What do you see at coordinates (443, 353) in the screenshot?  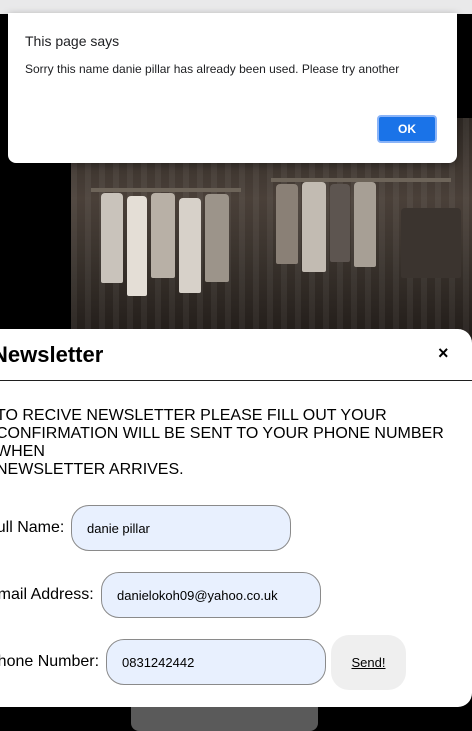 I see `close-icon: ×` at bounding box center [443, 353].